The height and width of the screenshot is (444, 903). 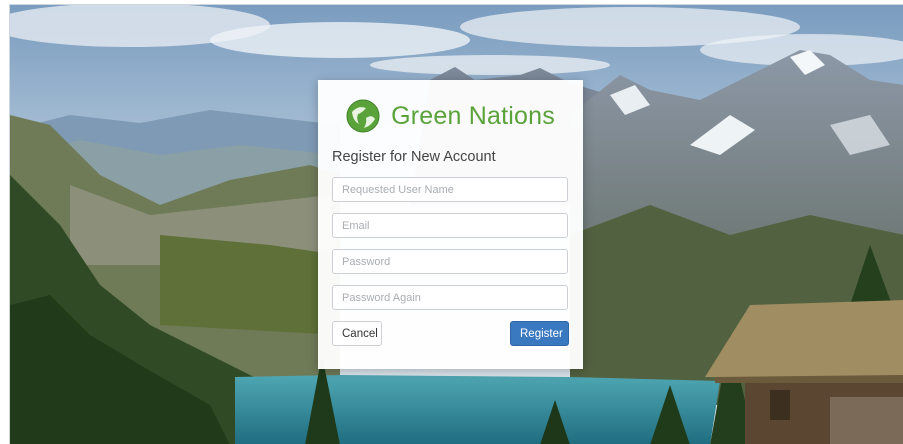 I want to click on form-actions: Cancel Register, so click(x=450, y=333).